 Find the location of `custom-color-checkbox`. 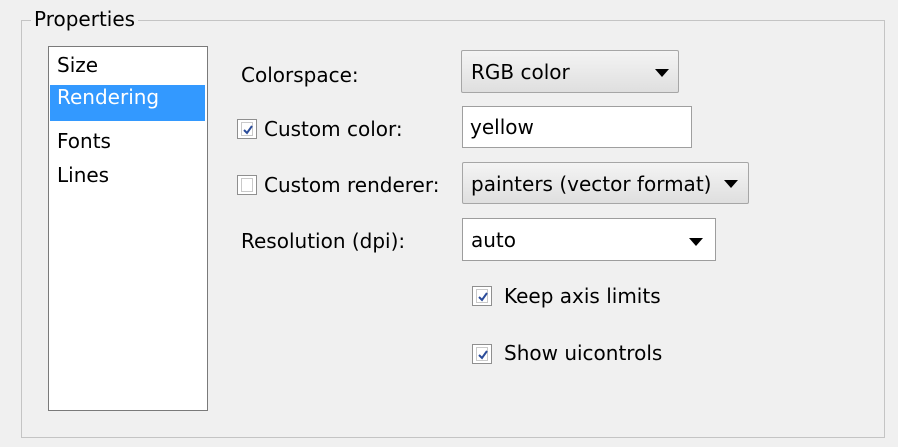

custom-color-checkbox is located at coordinates (247, 129).